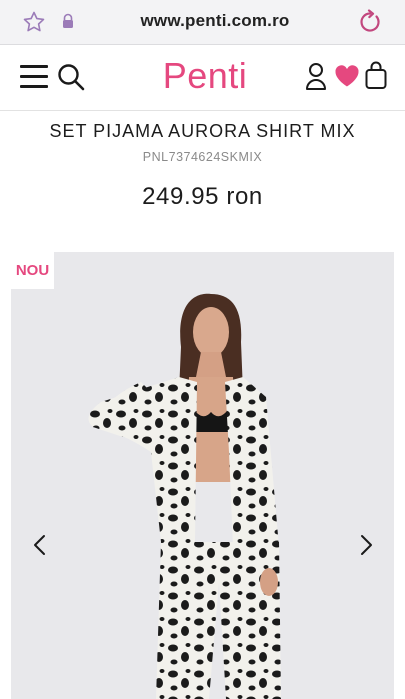 This screenshot has height=699, width=405. I want to click on chevron-right-icon, so click(366, 545).